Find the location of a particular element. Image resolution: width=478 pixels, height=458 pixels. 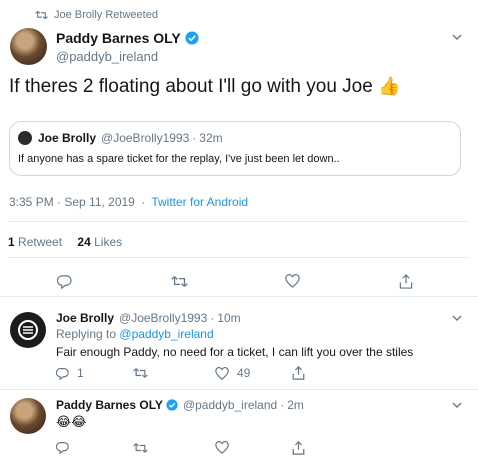

retweets-count: 1 is located at coordinates (11, 242).